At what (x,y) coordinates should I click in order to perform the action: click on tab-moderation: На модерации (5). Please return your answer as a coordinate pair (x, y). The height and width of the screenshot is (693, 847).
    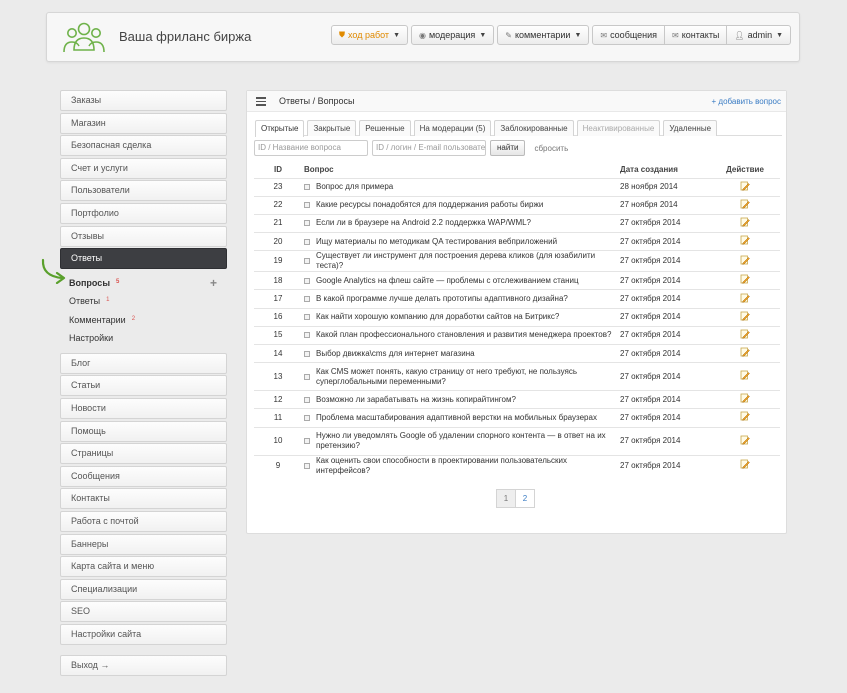
    Looking at the image, I should click on (452, 128).